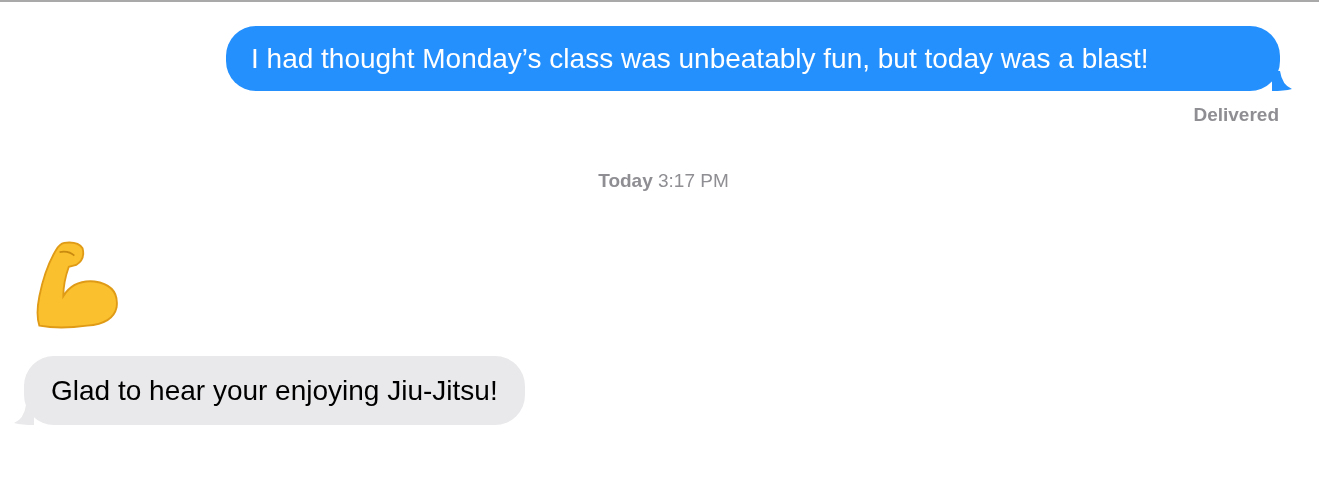 The width and height of the screenshot is (1319, 488). What do you see at coordinates (753, 58) in the screenshot?
I see `message-bubble: I had thought Monday’s class was unbeatably fun, but today was a blast!` at bounding box center [753, 58].